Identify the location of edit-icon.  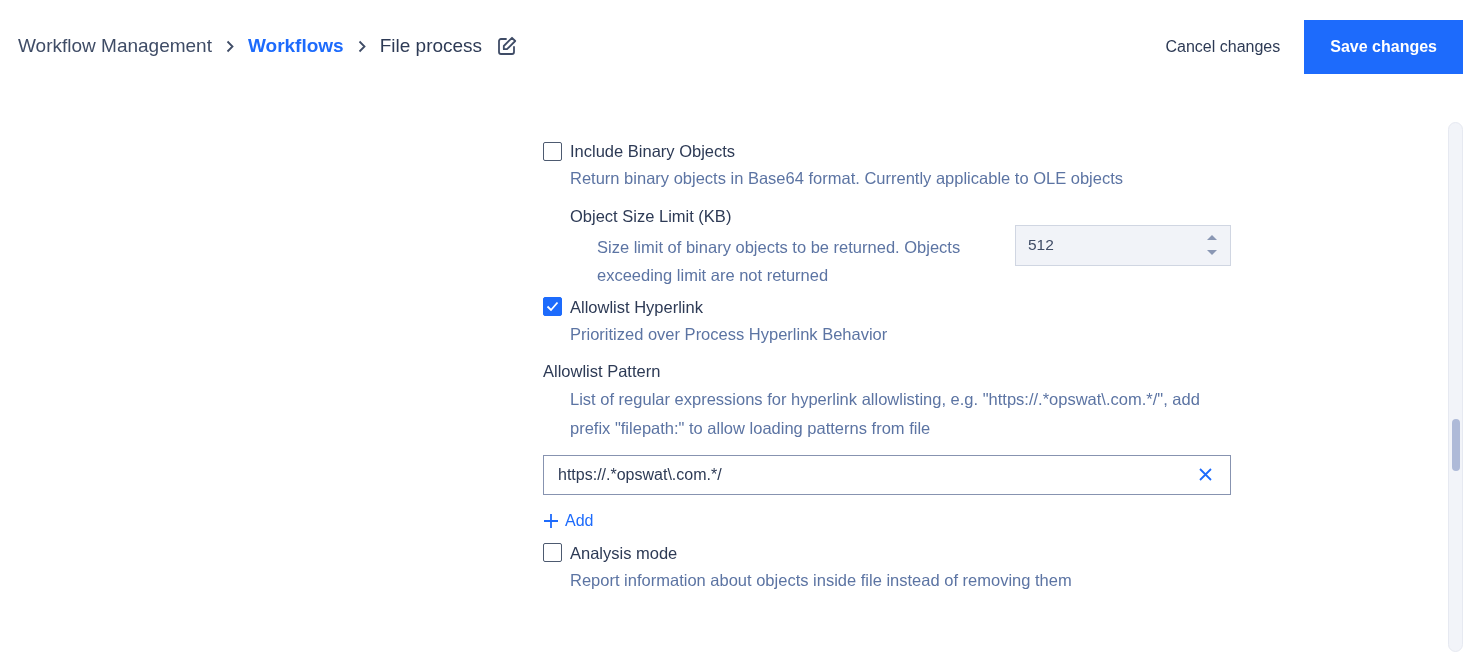
(507, 46).